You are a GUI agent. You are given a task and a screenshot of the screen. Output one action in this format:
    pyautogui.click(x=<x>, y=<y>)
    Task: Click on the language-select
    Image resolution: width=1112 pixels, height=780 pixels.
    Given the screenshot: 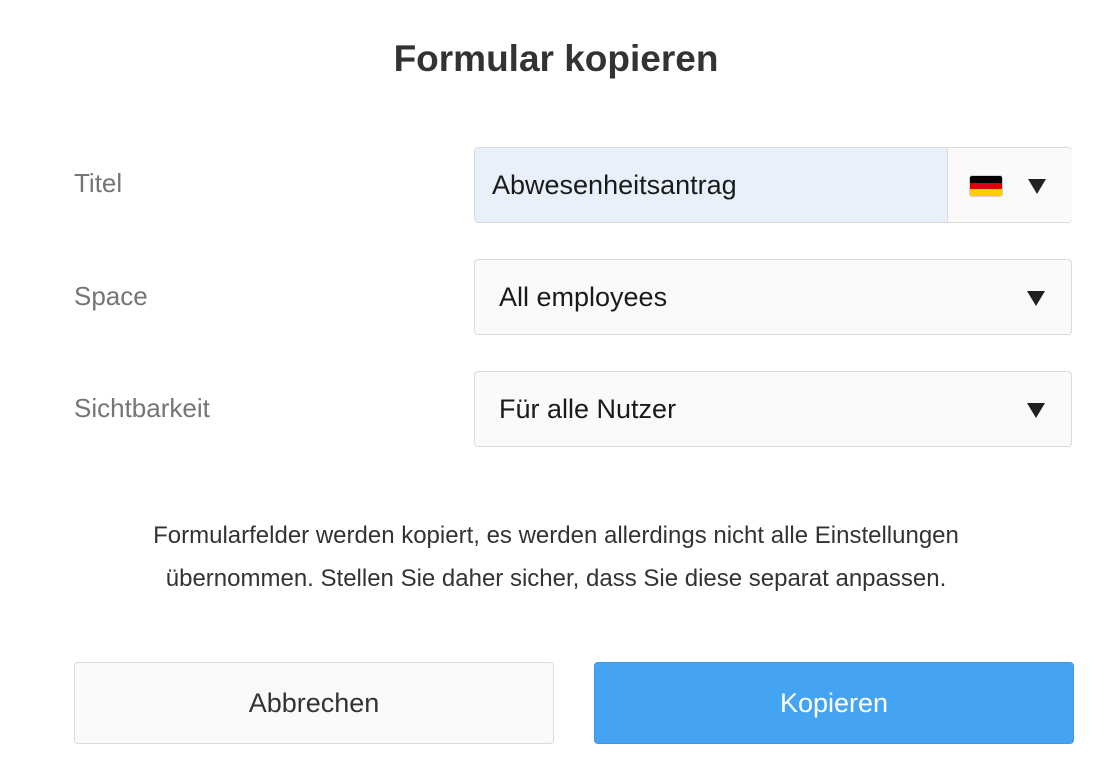 What is the action you would take?
    pyautogui.click(x=1009, y=185)
    